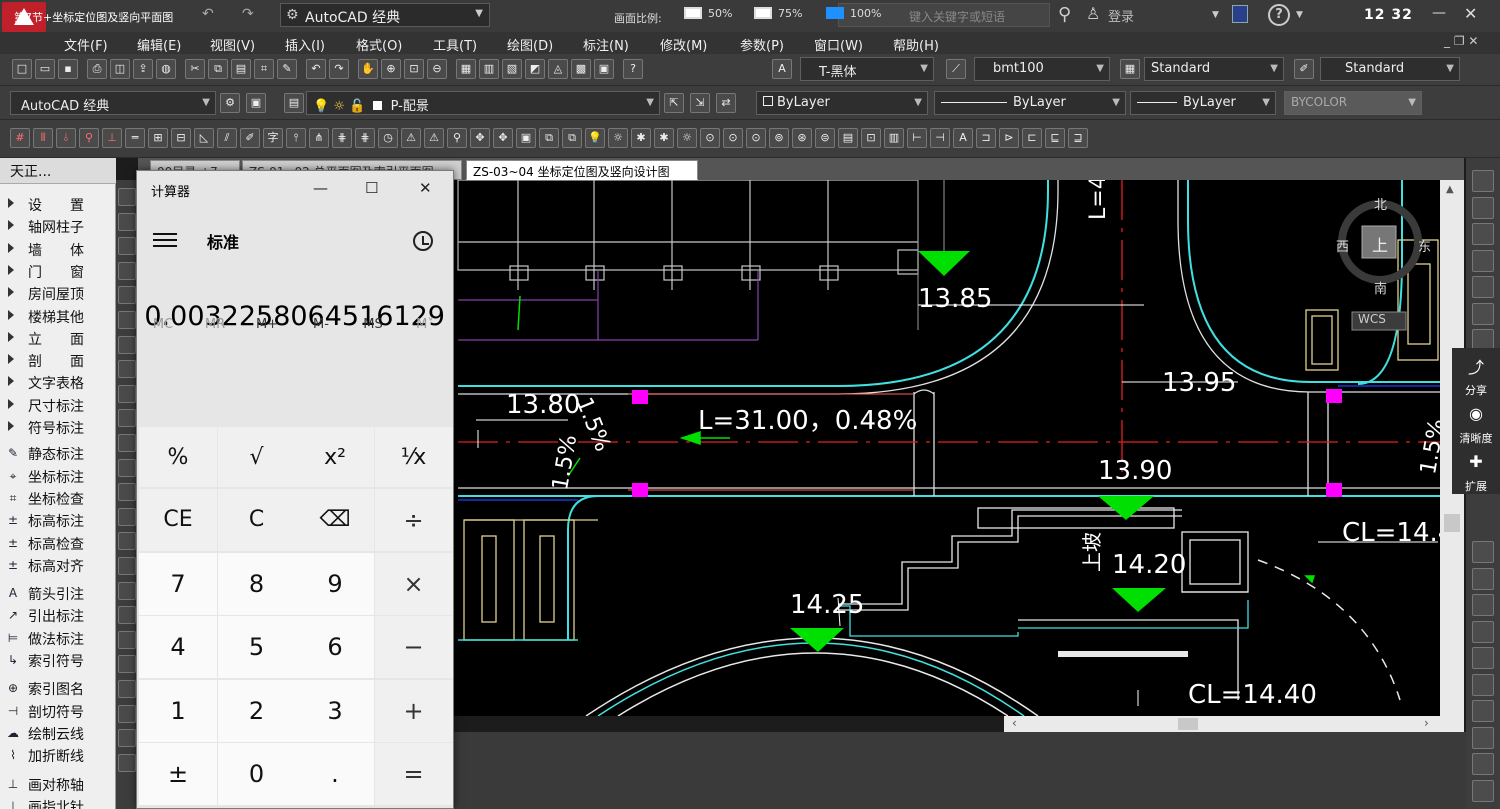 Image resolution: width=1500 pixels, height=809 pixels. What do you see at coordinates (256, 583) in the screenshot?
I see `calc-key-8: 8` at bounding box center [256, 583].